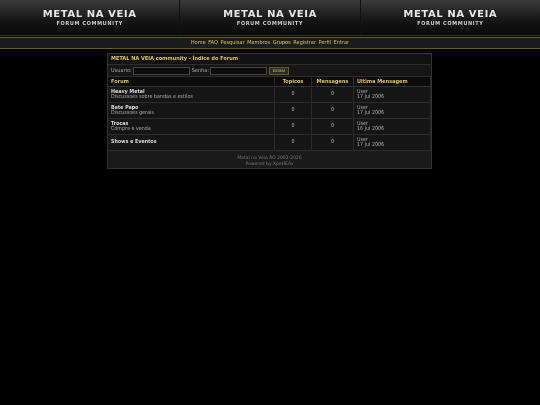  I want to click on nav-faq-link: FAQ, so click(213, 43).